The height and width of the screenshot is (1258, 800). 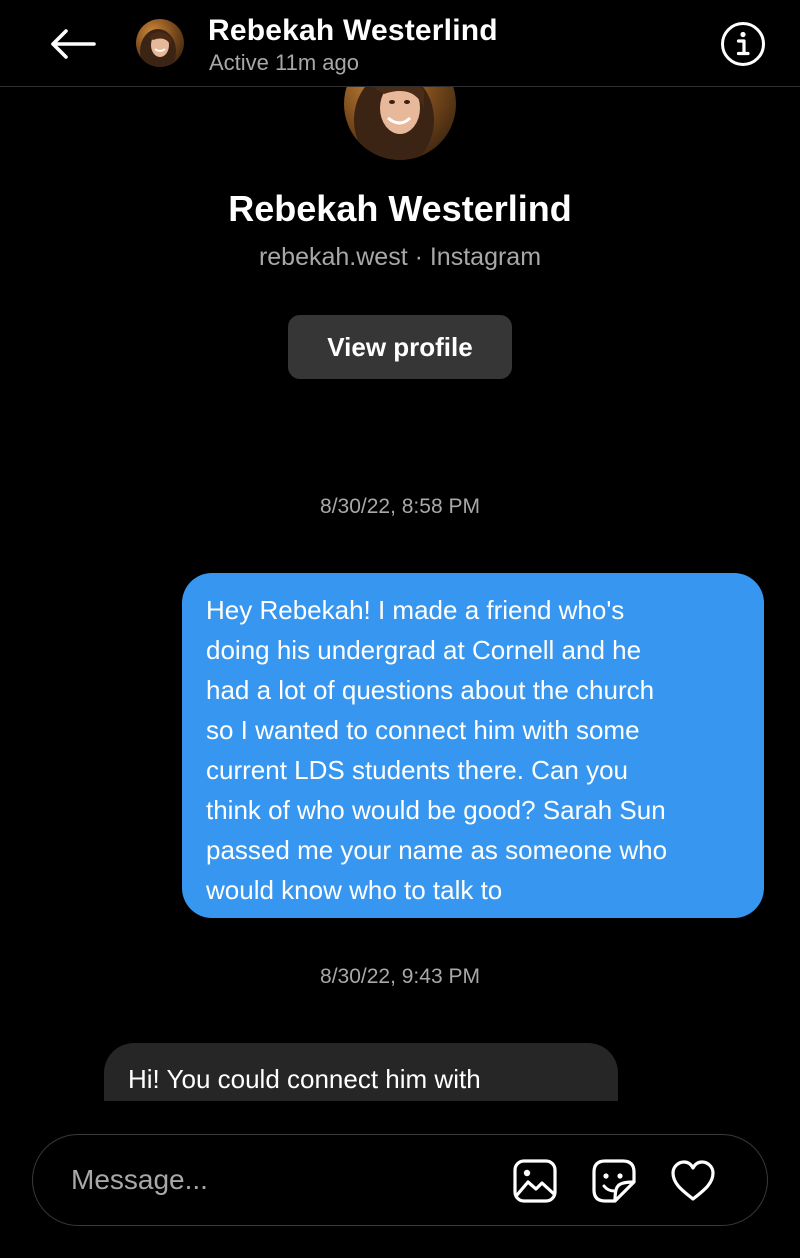 I want to click on view-profile-button: View profile, so click(x=400, y=347).